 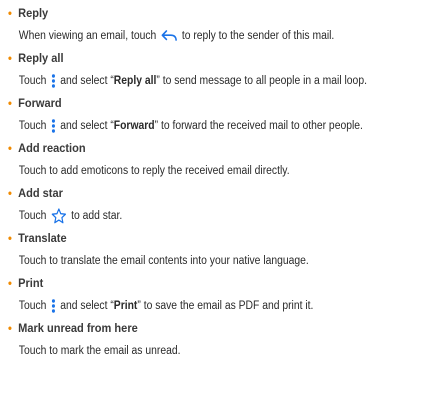 I want to click on item-title: Forward, so click(x=40, y=103).